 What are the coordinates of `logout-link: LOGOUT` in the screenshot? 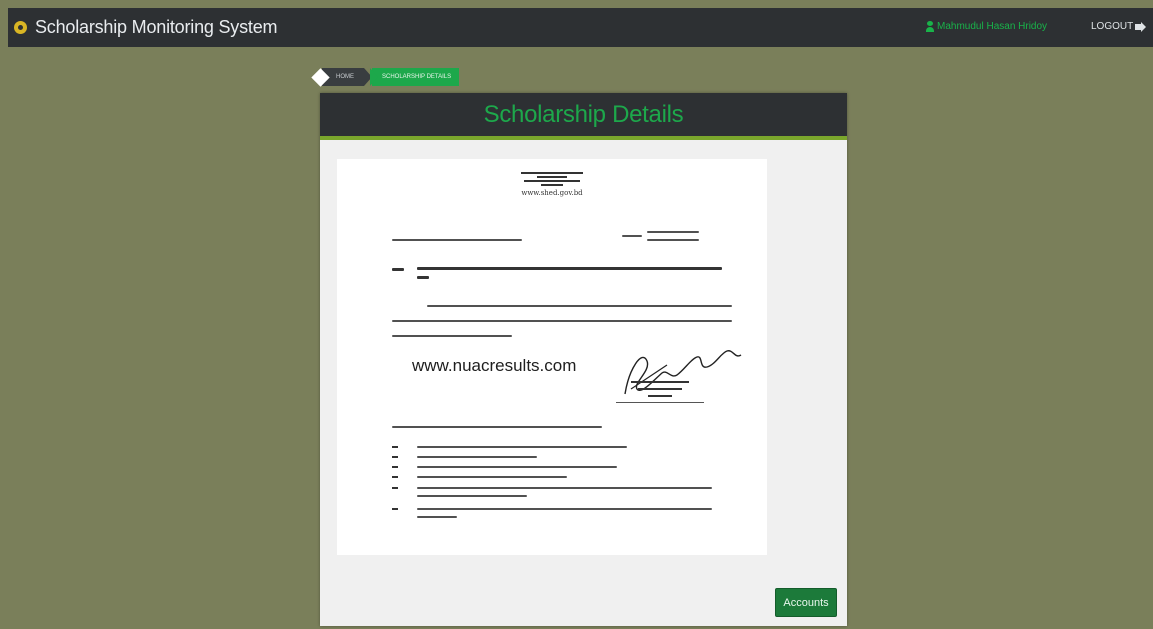 It's located at (1119, 26).